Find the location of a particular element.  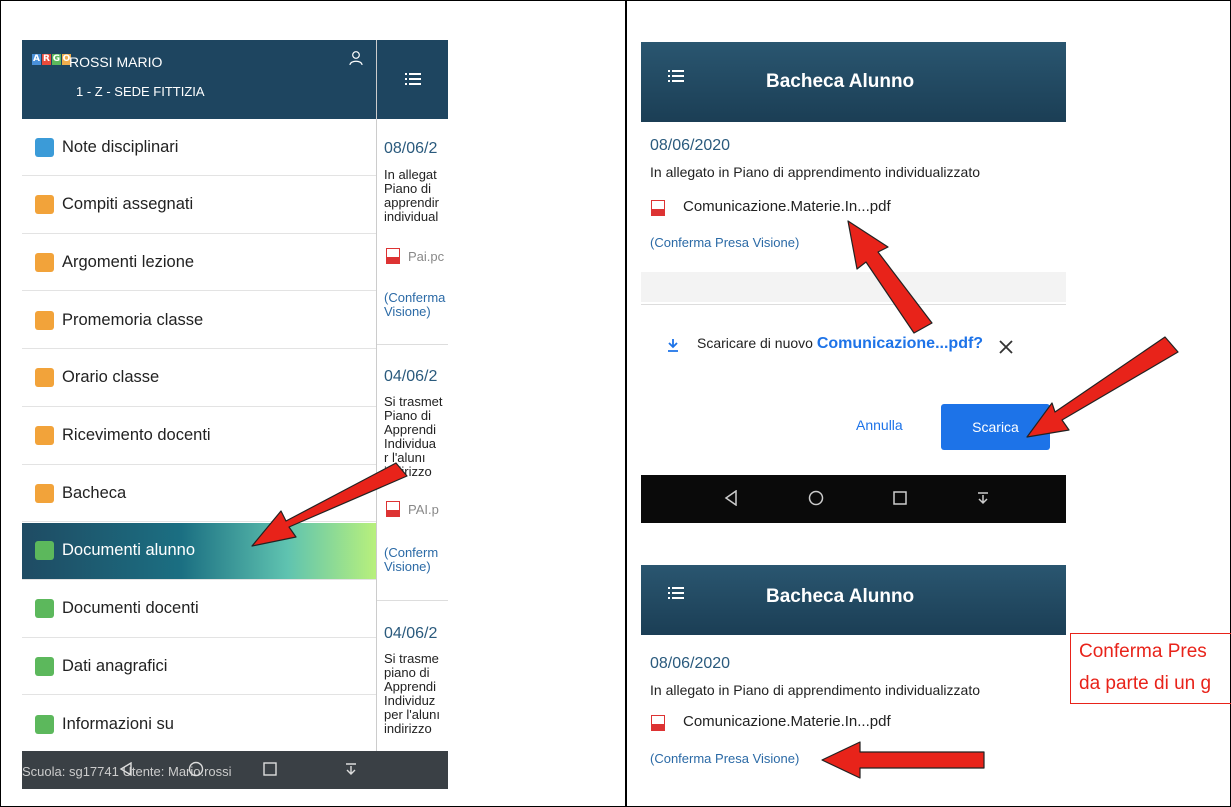

teacher-meeting-icon is located at coordinates (44, 435).